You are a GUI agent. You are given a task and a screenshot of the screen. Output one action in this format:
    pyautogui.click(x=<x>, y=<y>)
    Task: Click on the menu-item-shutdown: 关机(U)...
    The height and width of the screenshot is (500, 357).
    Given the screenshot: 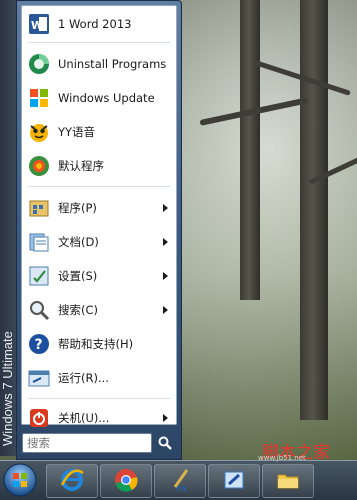 What is the action you would take?
    pyautogui.click(x=99, y=418)
    